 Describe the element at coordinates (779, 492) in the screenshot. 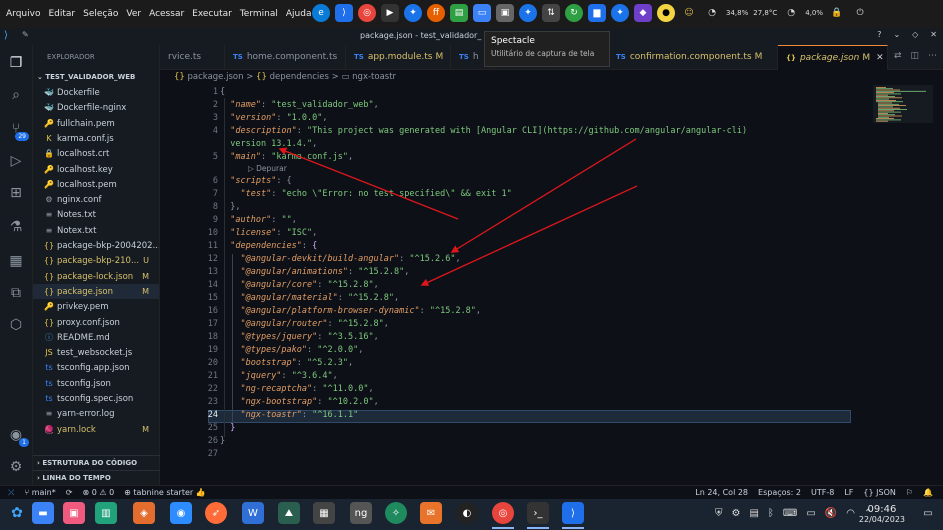

I see `indentation: Espaços: 2` at that location.